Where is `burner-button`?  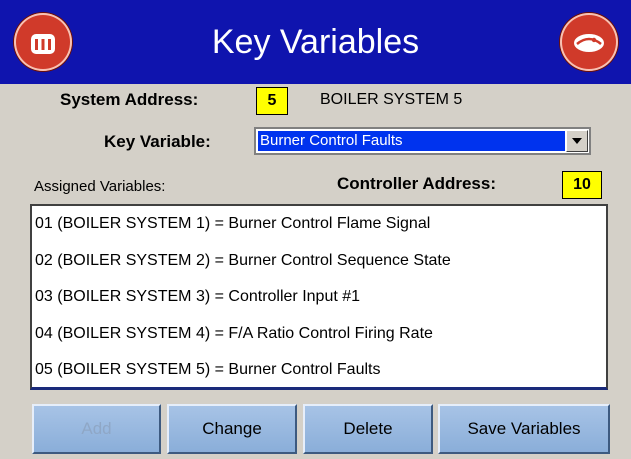
burner-button is located at coordinates (589, 42).